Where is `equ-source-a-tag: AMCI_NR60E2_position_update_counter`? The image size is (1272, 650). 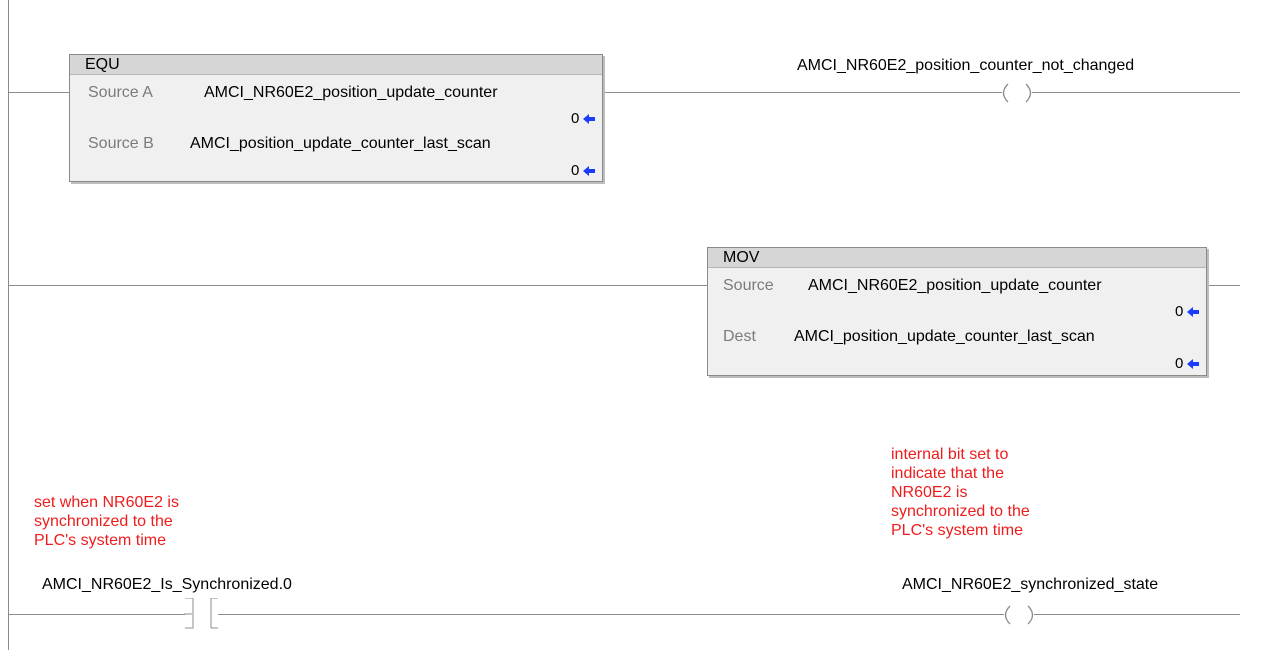 equ-source-a-tag: AMCI_NR60E2_position_update_counter is located at coordinates (351, 93).